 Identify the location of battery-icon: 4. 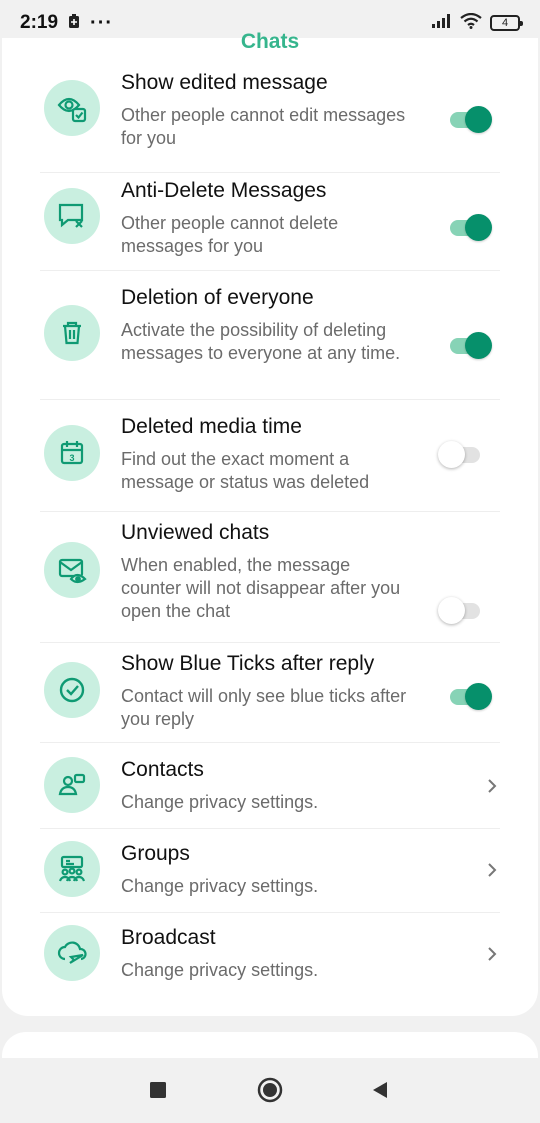
(506, 23).